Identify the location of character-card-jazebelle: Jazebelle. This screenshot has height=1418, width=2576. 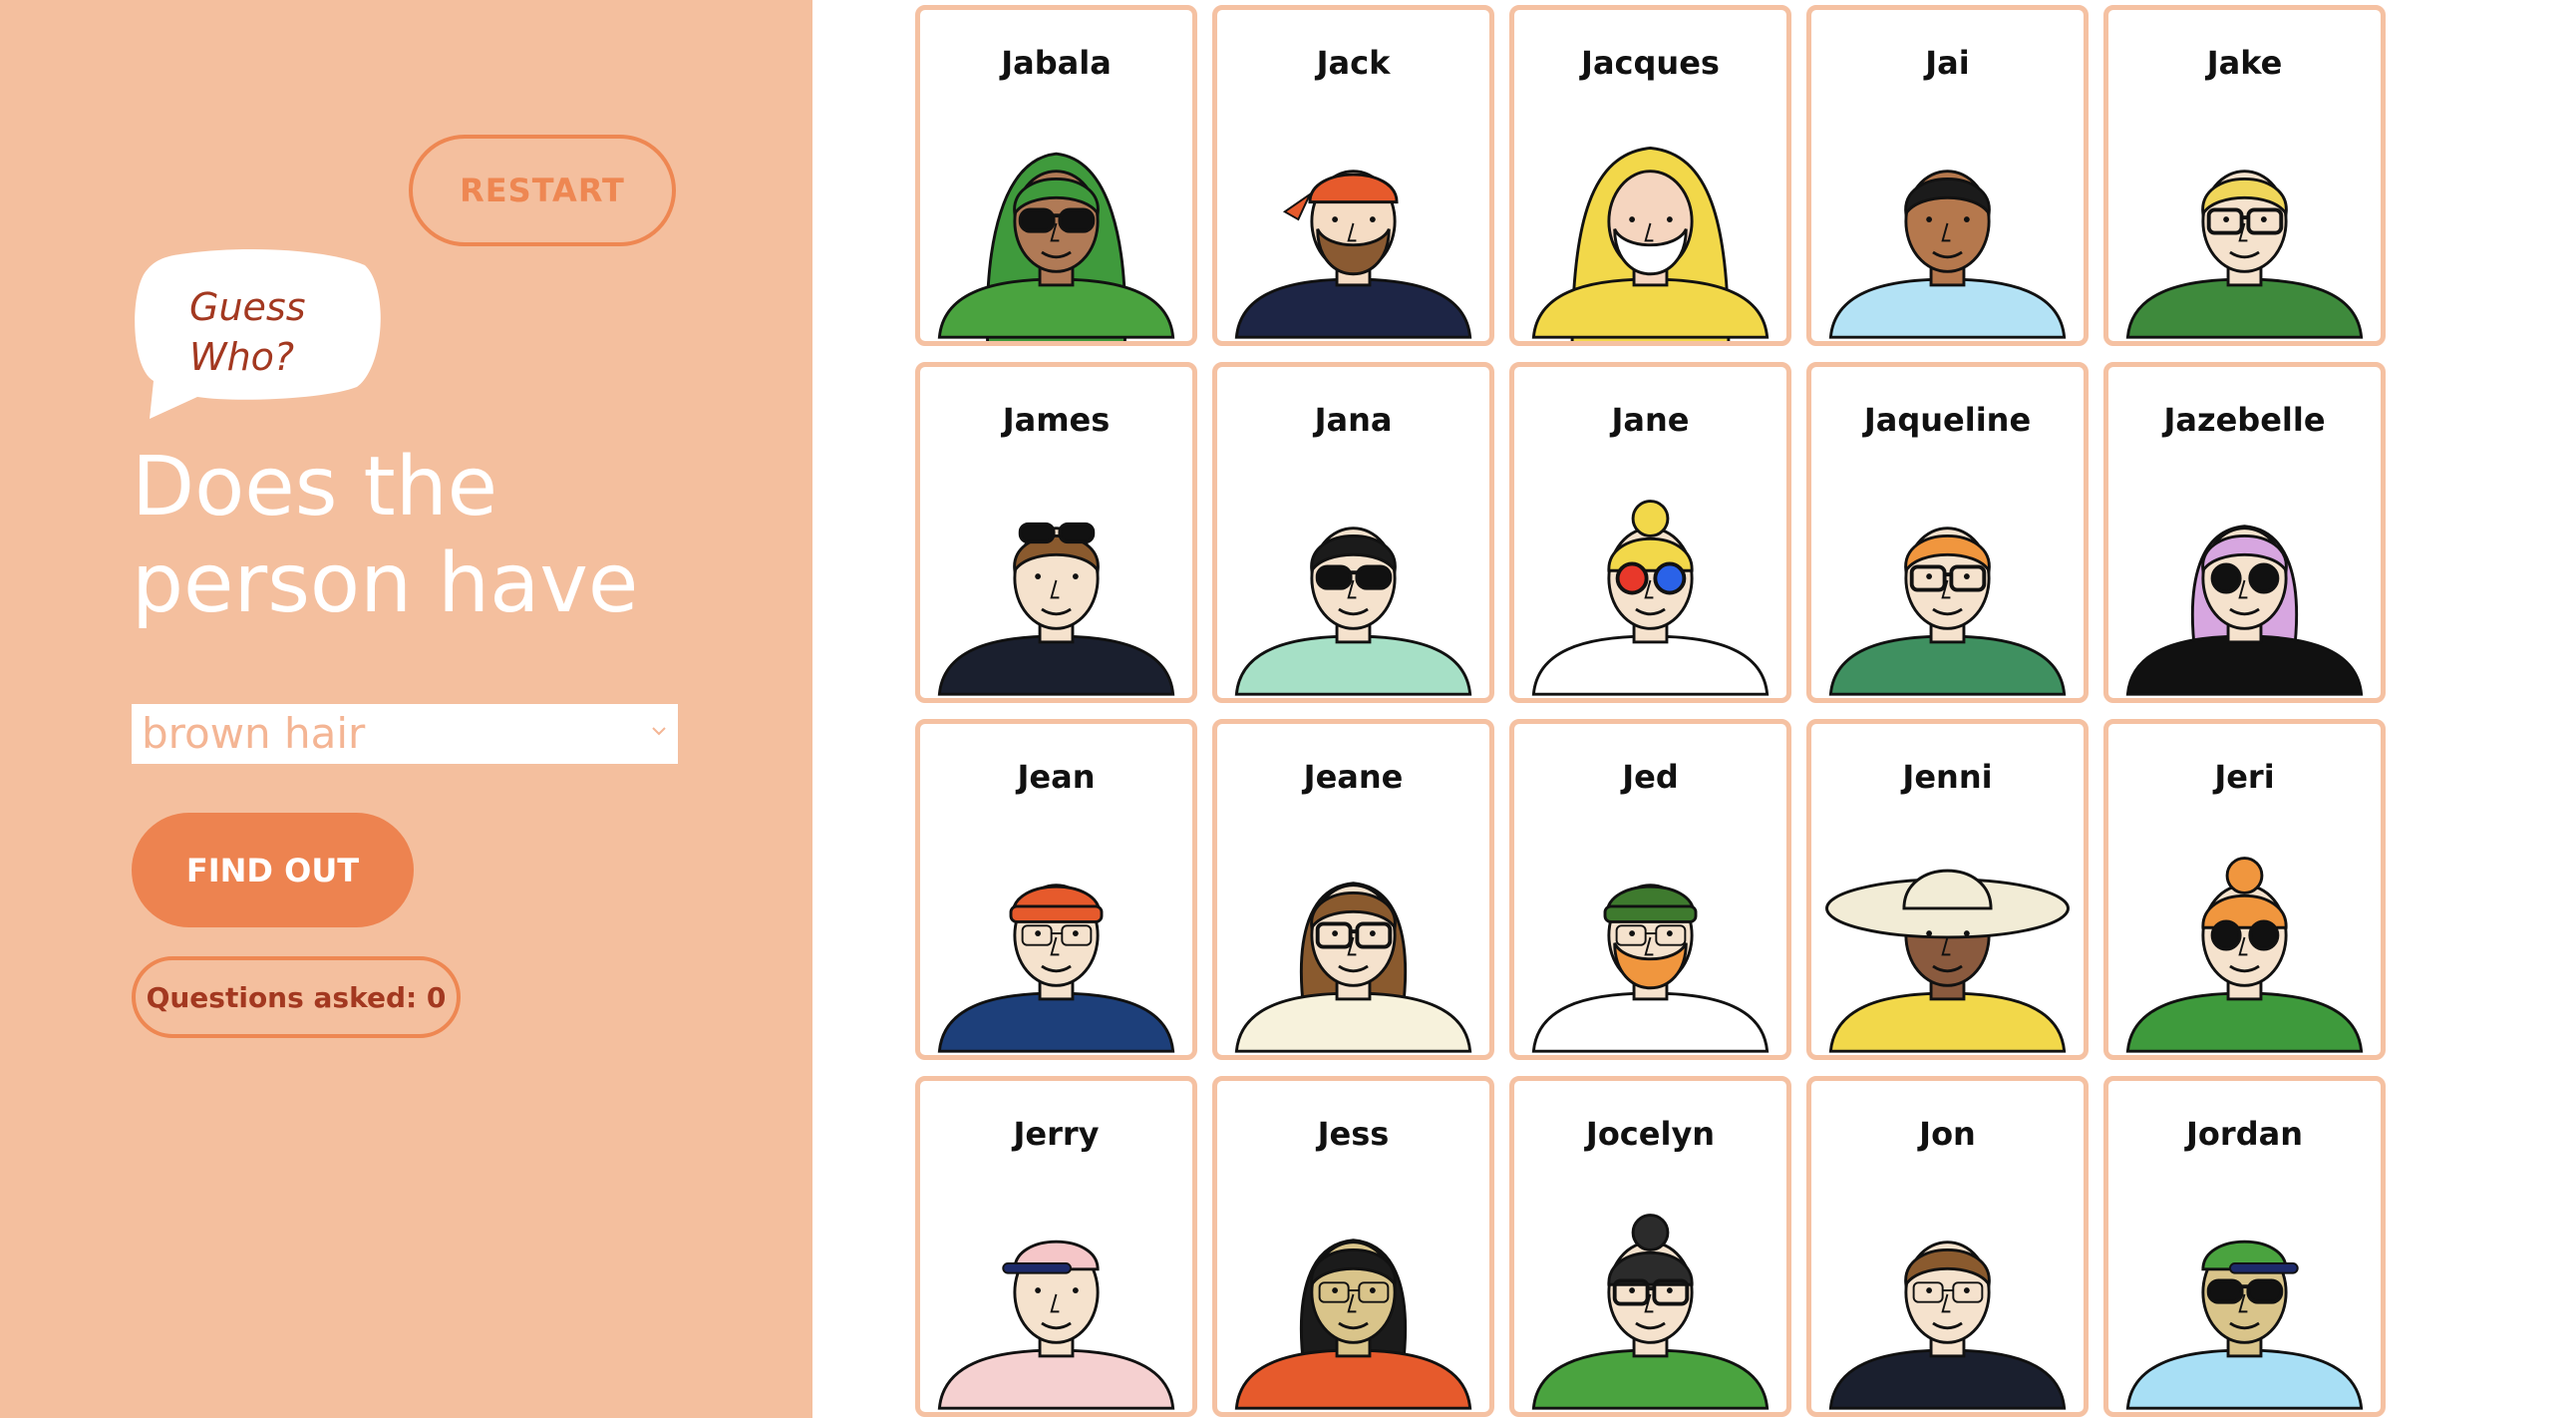
(2244, 532).